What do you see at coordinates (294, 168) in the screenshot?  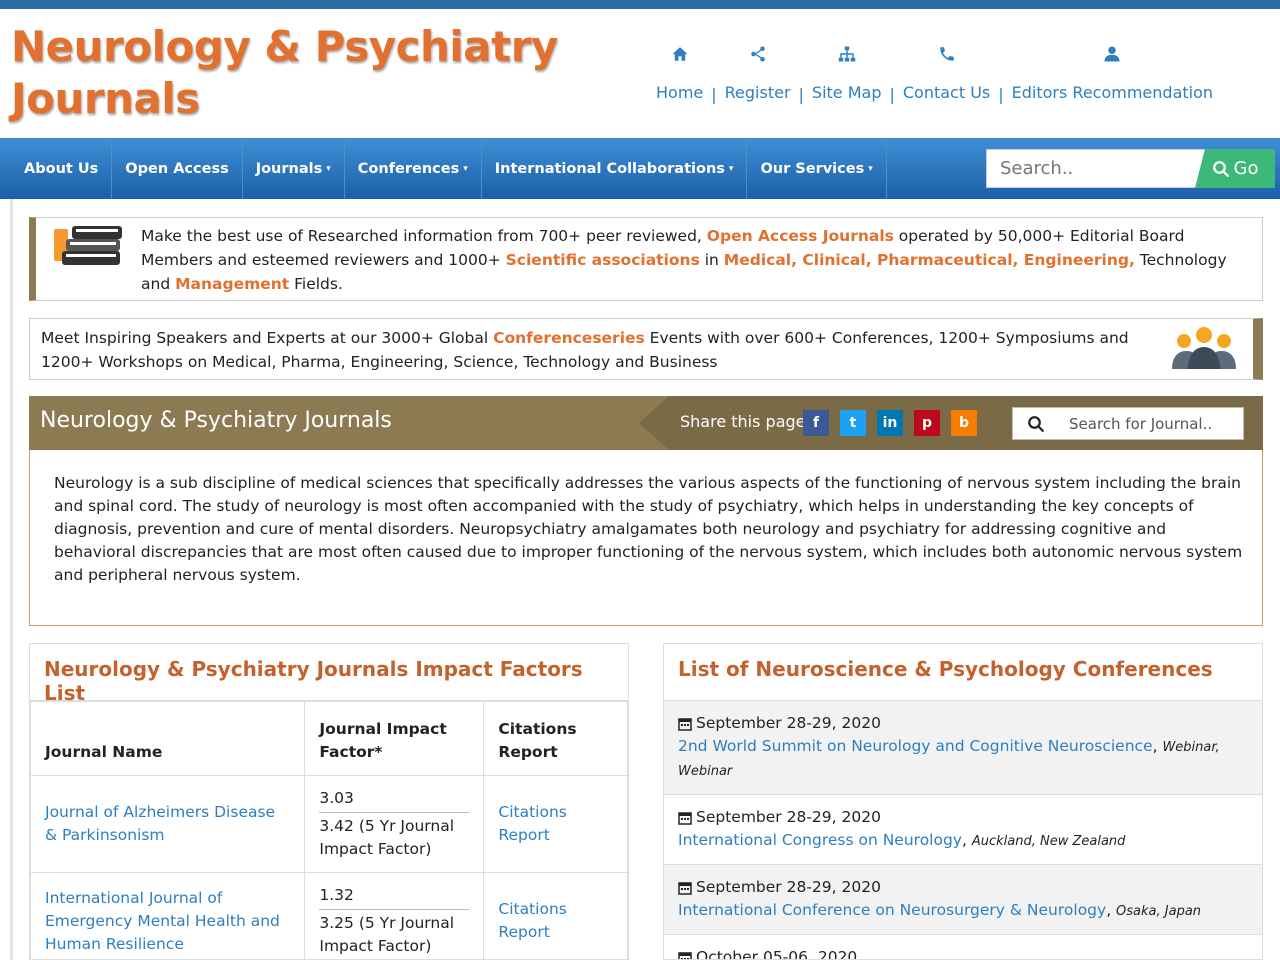 I see `nav-journals: Journals ▾` at bounding box center [294, 168].